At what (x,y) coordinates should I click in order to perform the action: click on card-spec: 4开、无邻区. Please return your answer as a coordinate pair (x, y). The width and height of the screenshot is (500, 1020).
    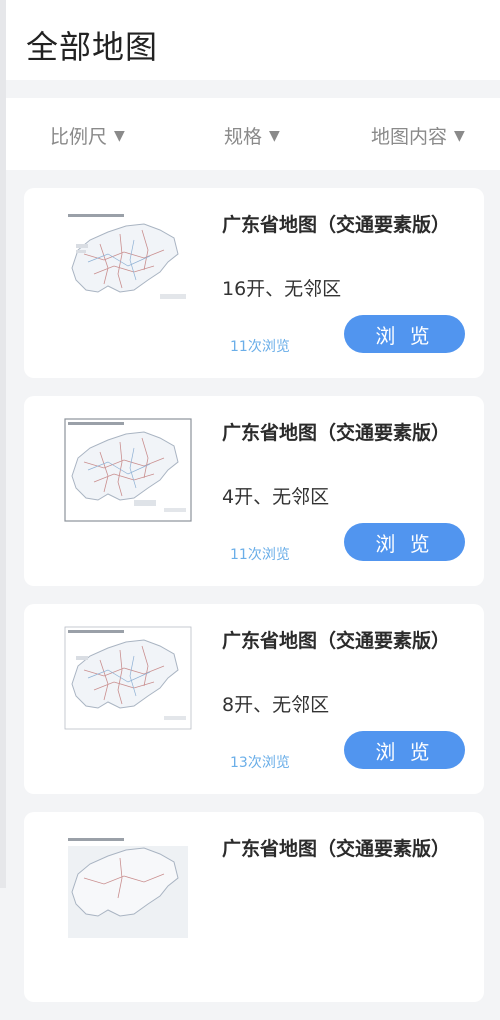
    Looking at the image, I should click on (276, 497).